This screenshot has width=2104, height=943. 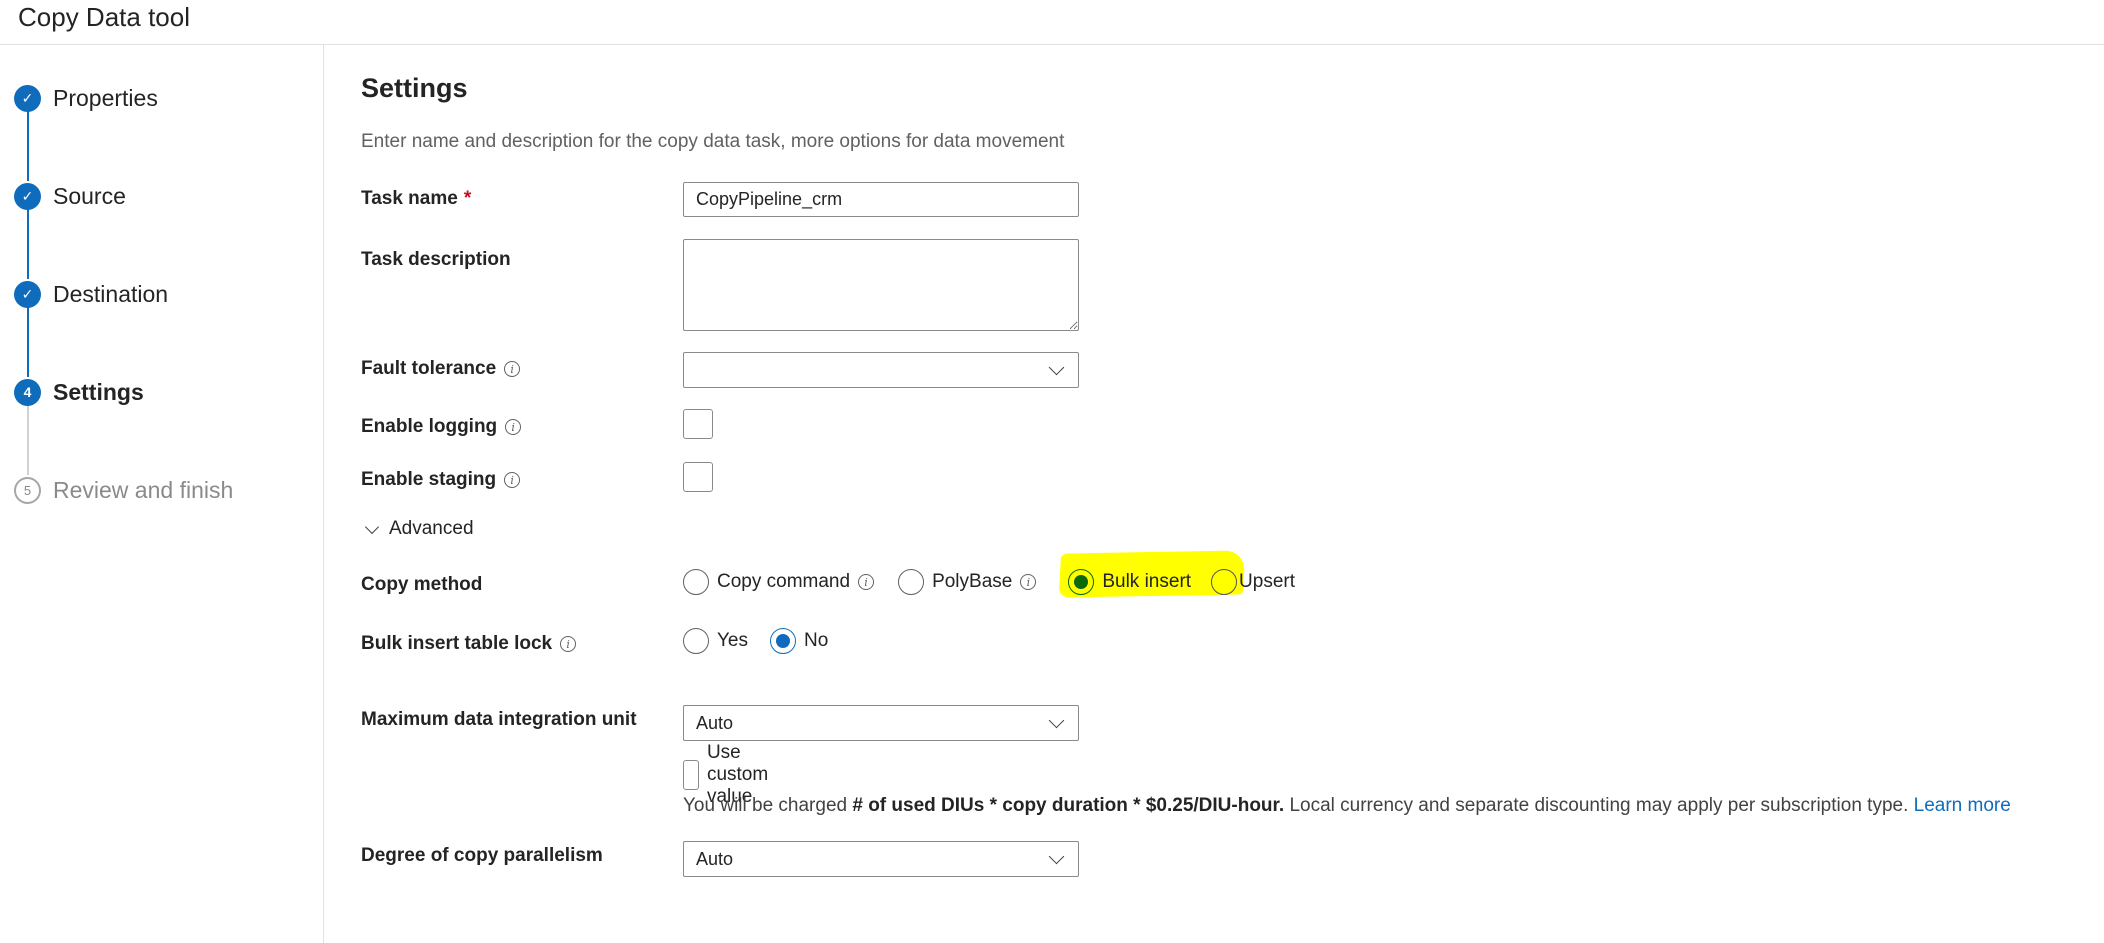 I want to click on step-review-and-finish: 5 Review and finish, so click(x=123, y=490).